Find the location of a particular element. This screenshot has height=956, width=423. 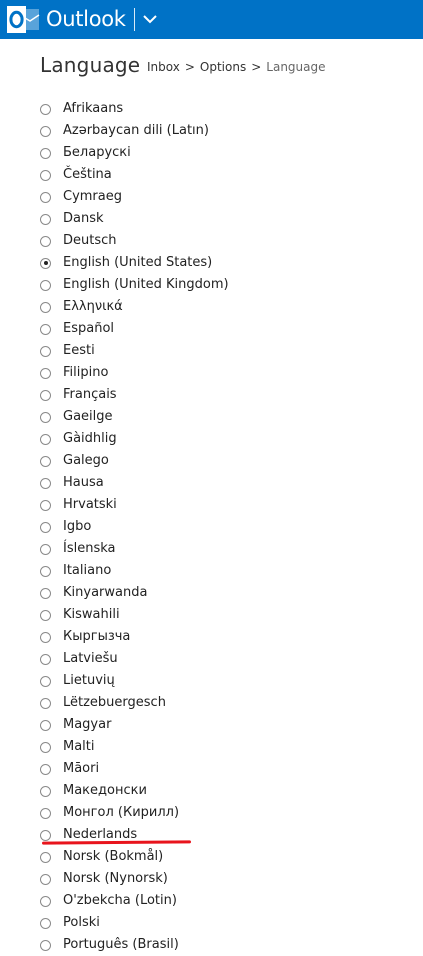

language-label: Azərbaycan dili (Latın) is located at coordinates (136, 131).